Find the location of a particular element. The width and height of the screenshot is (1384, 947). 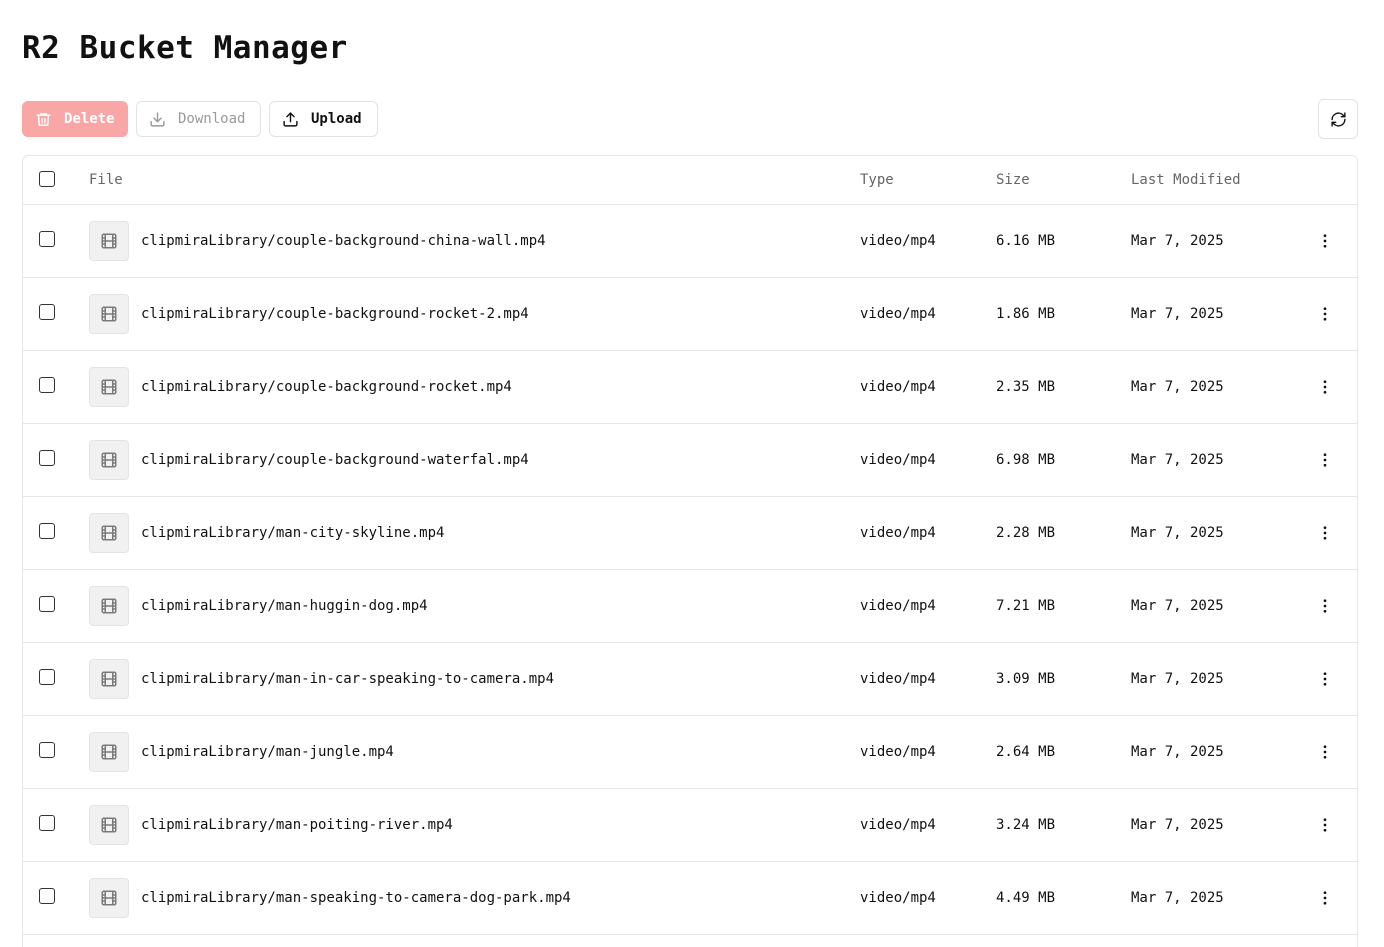

file-name: clipmiraLibrary/man-huggin-dog.mp4 is located at coordinates (284, 606).